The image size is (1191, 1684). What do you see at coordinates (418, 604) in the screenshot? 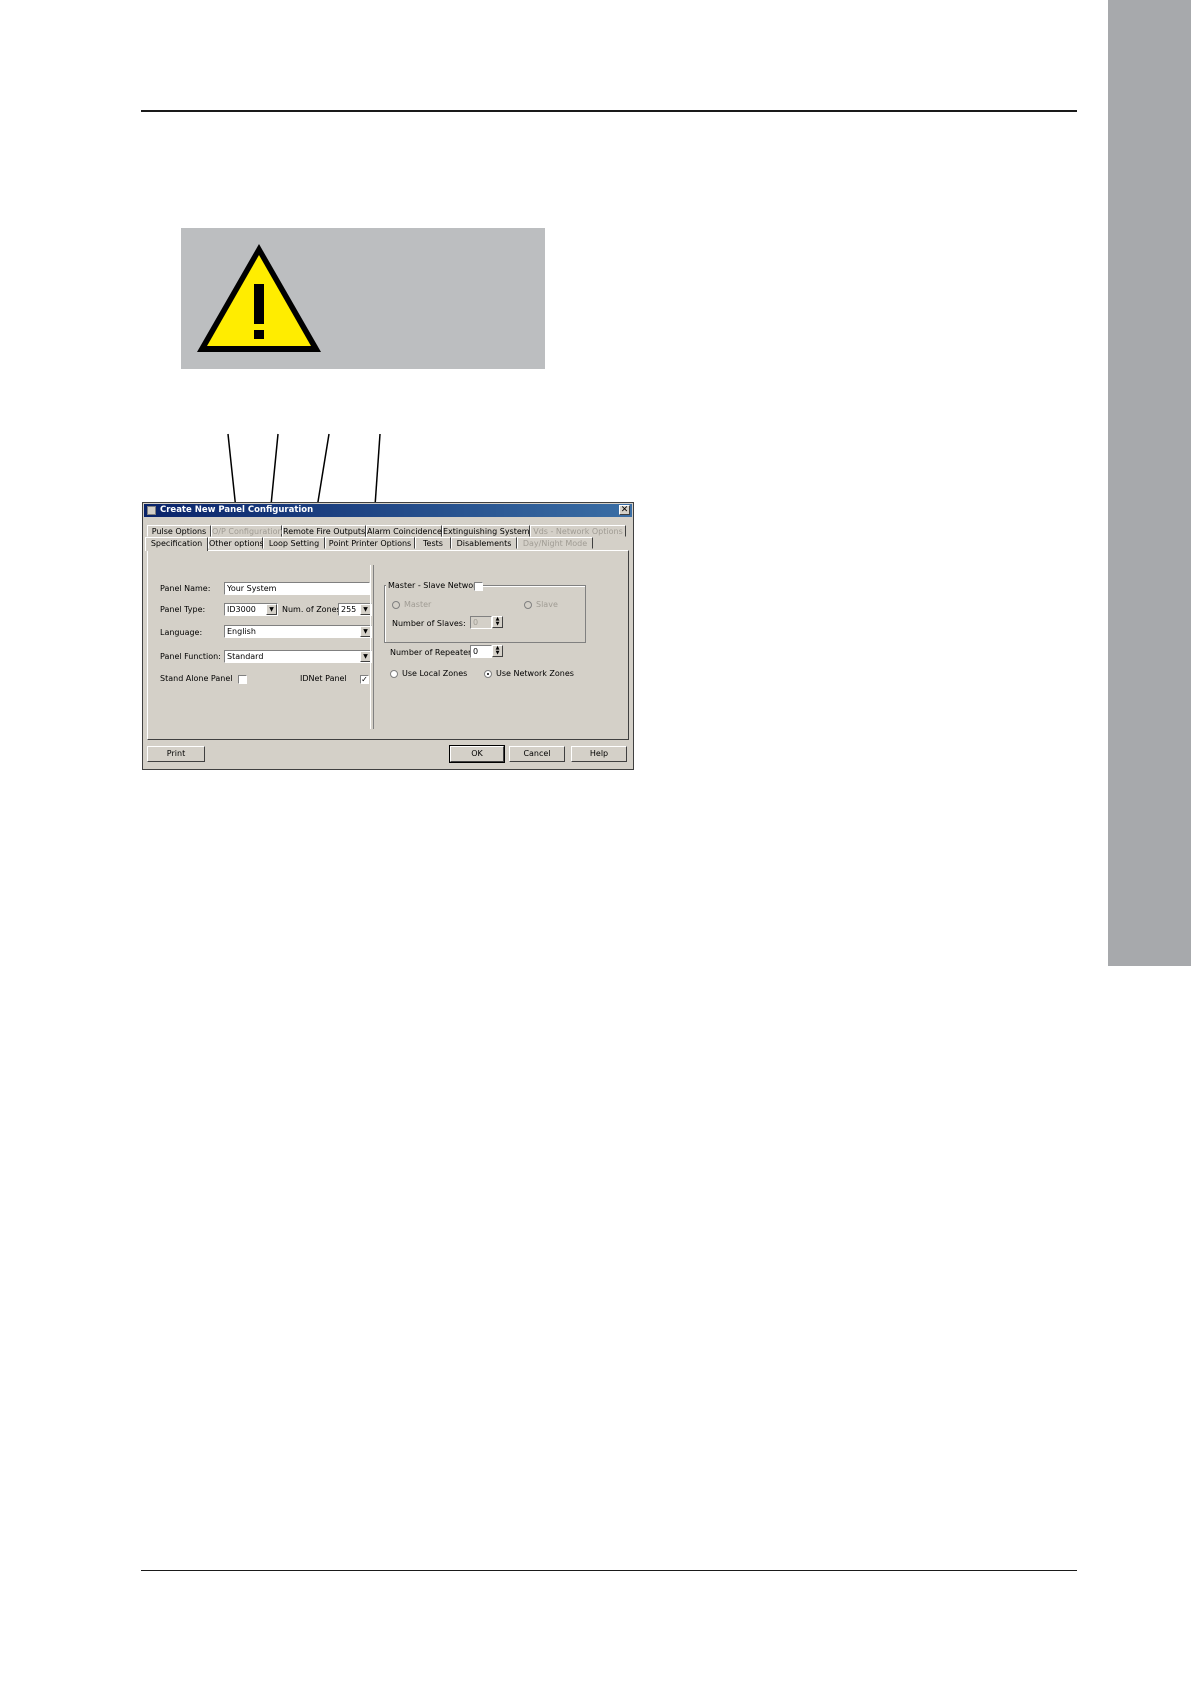
I see `master-radio-label: Master` at bounding box center [418, 604].